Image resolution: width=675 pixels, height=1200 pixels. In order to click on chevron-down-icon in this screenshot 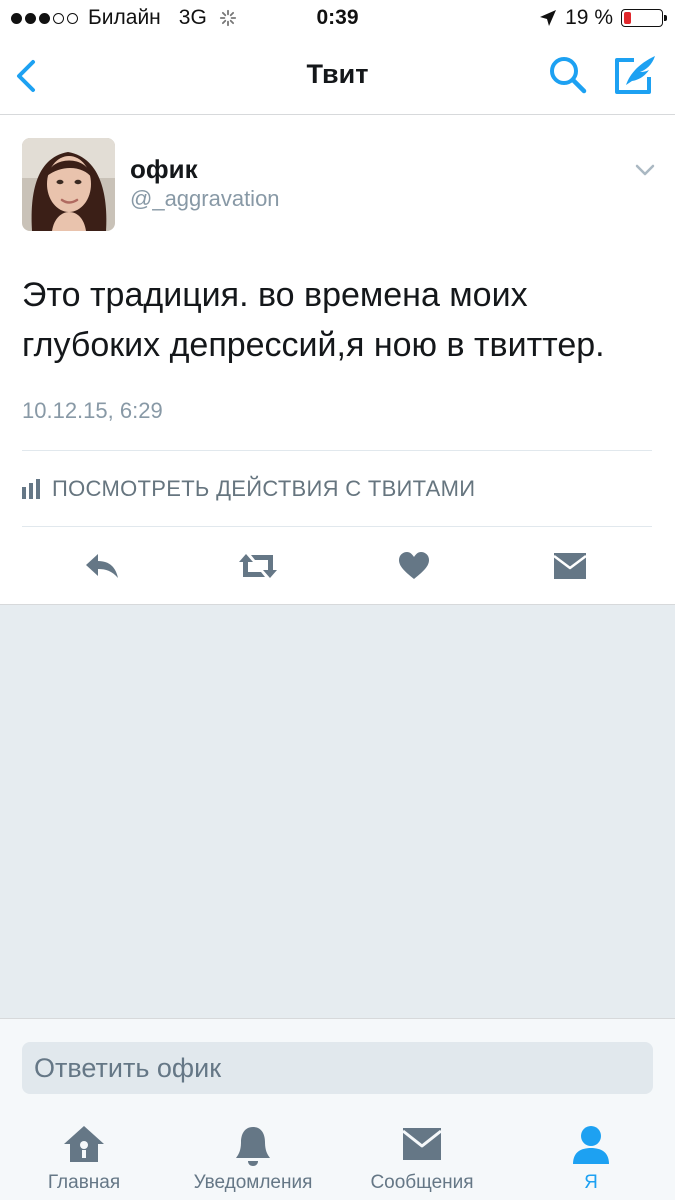, I will do `click(645, 170)`.